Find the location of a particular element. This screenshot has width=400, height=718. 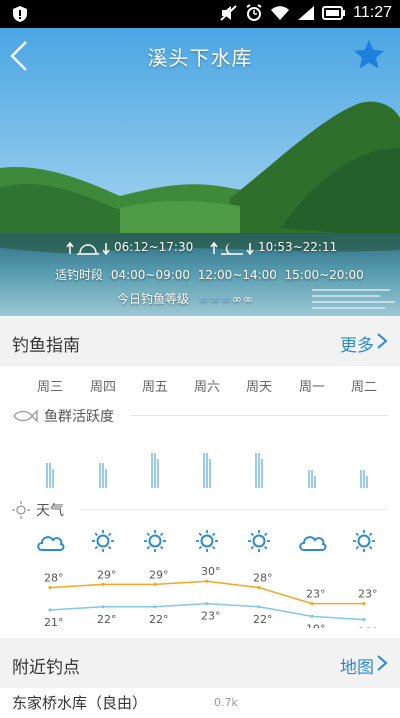

shield-icon is located at coordinates (20, 14).